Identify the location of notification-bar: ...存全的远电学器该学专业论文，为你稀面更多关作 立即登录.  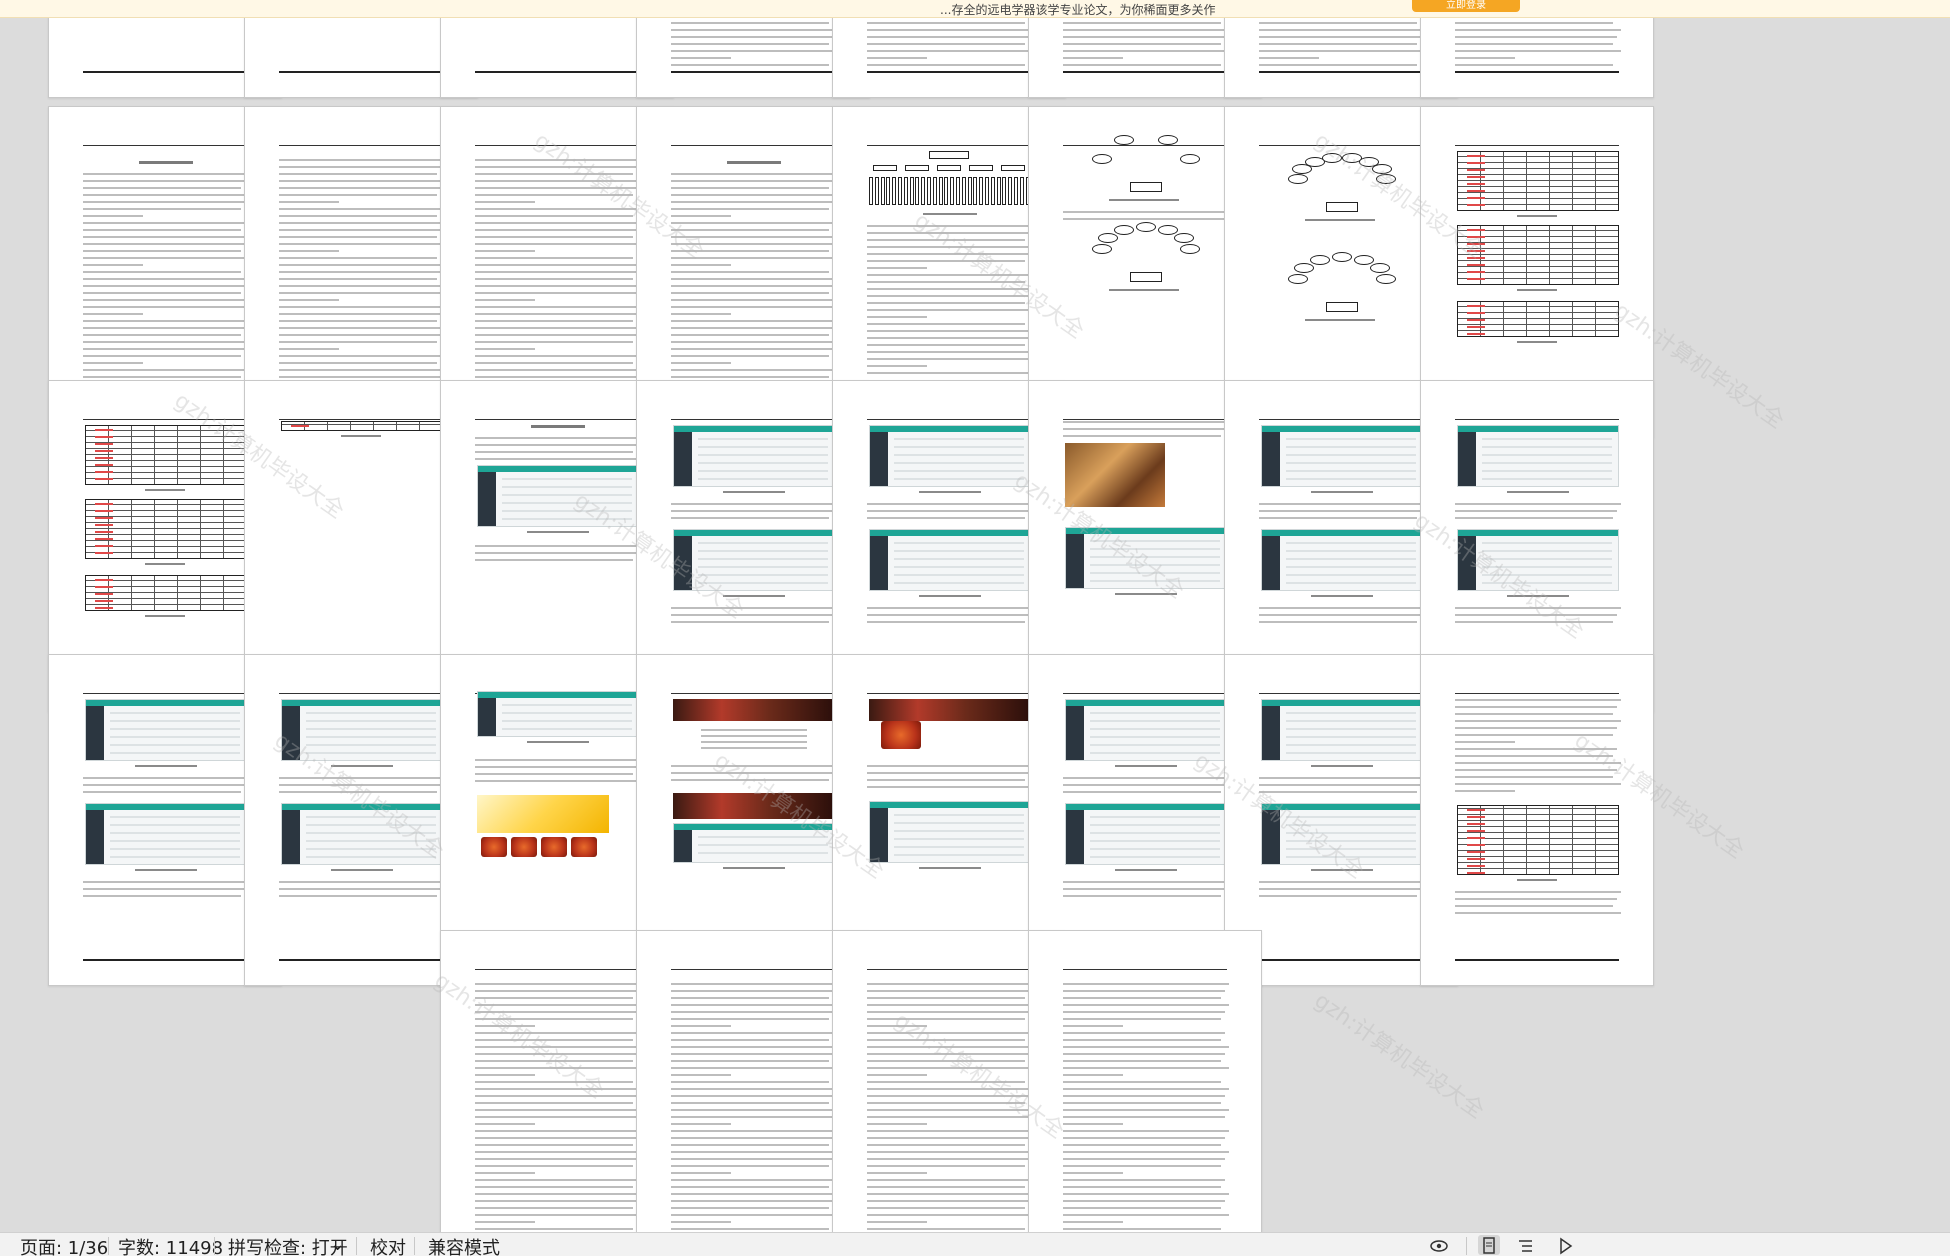
(975, 9).